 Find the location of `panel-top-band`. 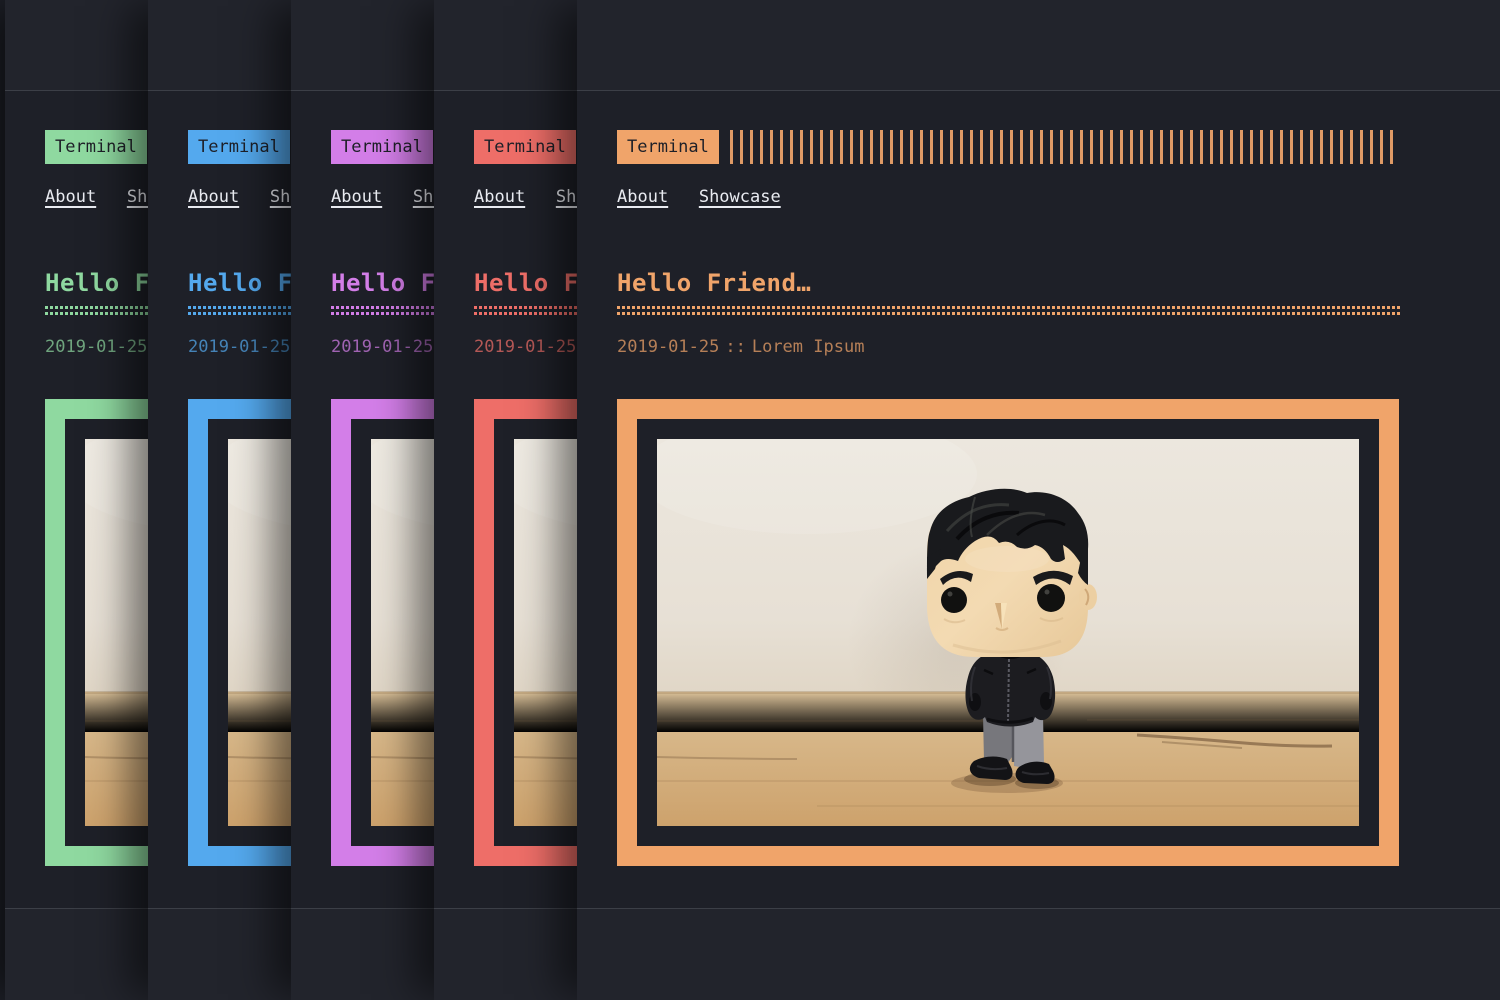

panel-top-band is located at coordinates (1038, 45).